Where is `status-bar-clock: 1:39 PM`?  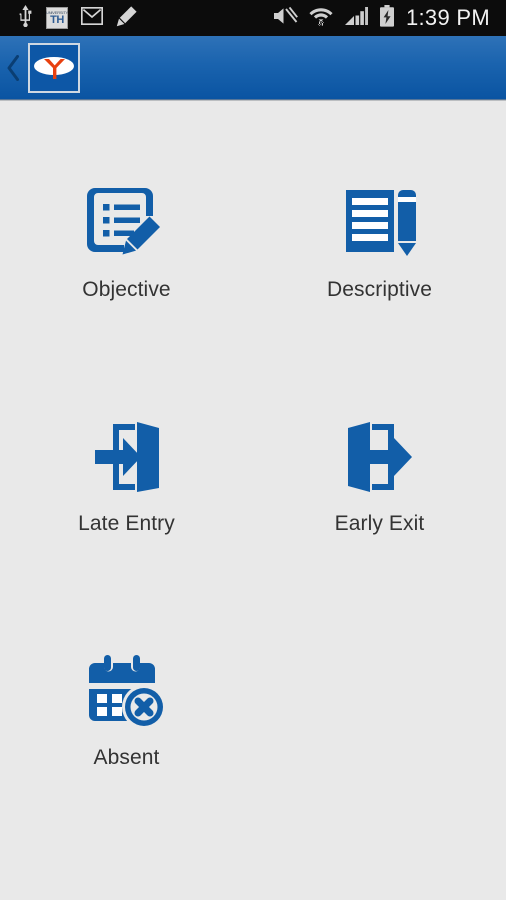
status-bar-clock: 1:39 PM is located at coordinates (447, 17).